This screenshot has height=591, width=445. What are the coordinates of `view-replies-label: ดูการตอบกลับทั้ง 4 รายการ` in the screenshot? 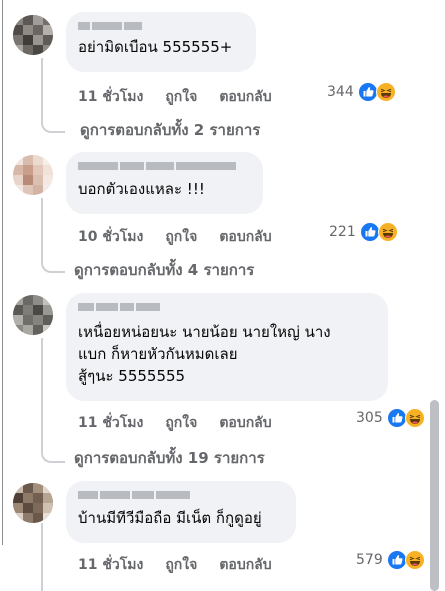 It's located at (164, 270).